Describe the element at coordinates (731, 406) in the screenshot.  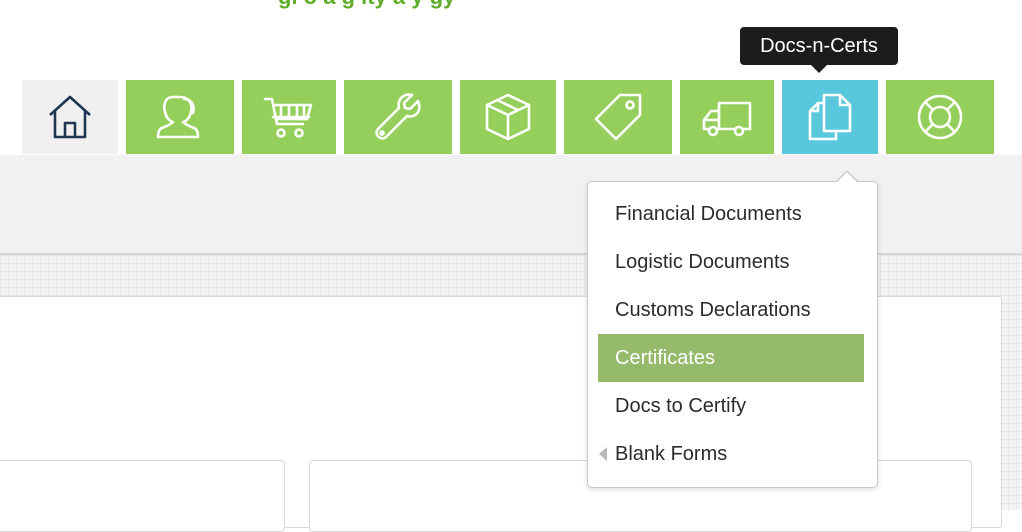
I see `menu-item-docs-to-certify: Docs to Certify` at that location.